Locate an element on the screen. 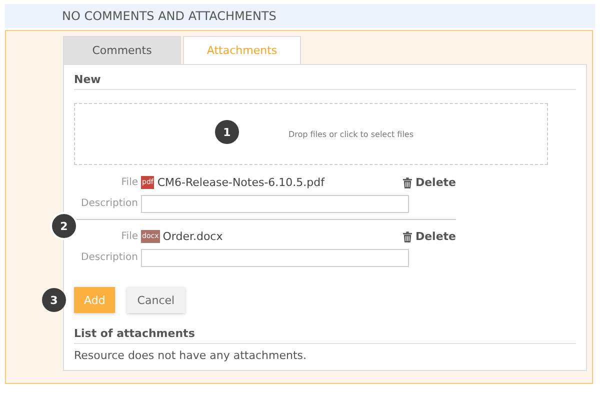  callout-badge: 2 is located at coordinates (64, 226).